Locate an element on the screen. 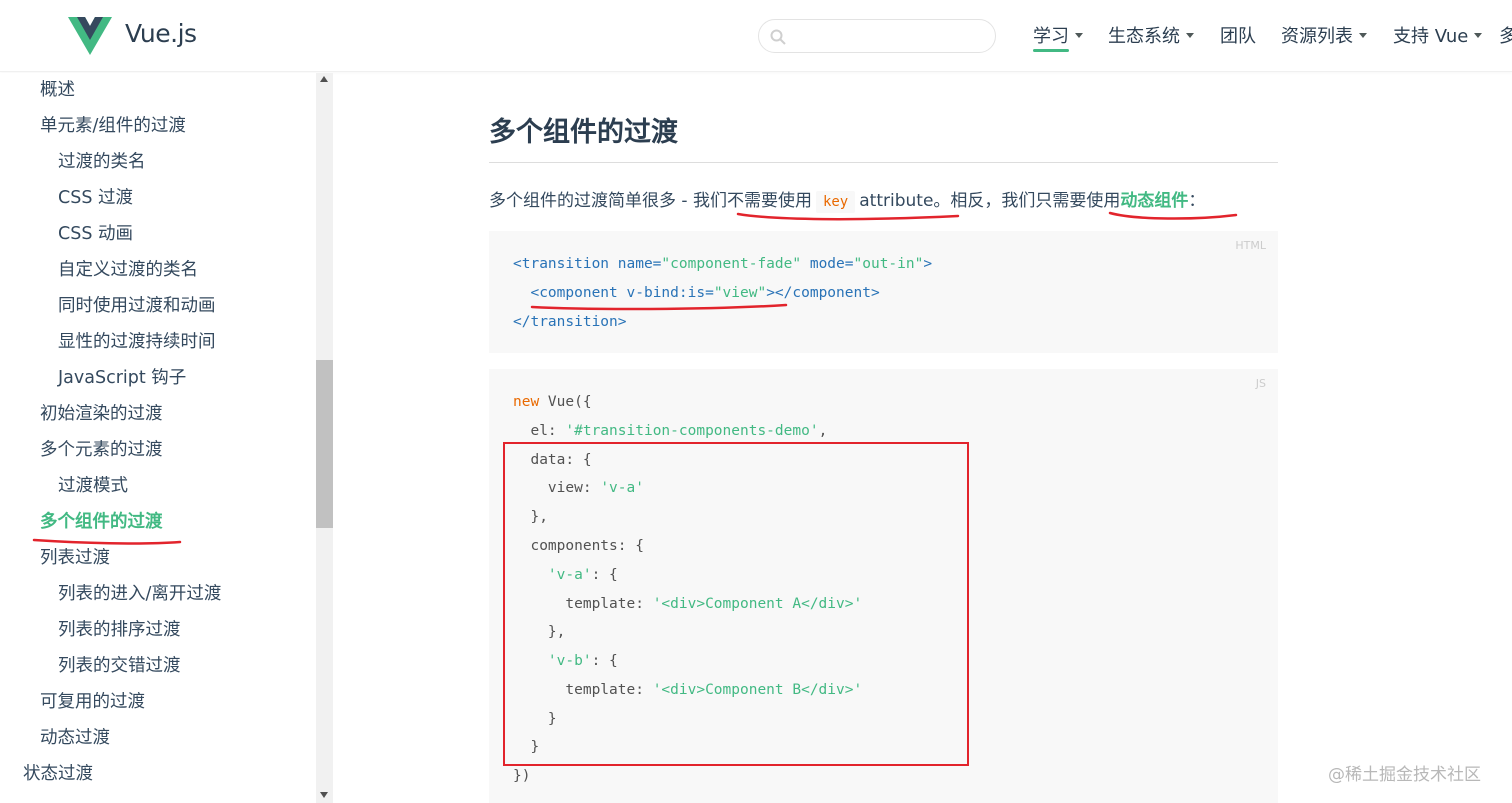  nav-label: 资源列表 is located at coordinates (1317, 36).